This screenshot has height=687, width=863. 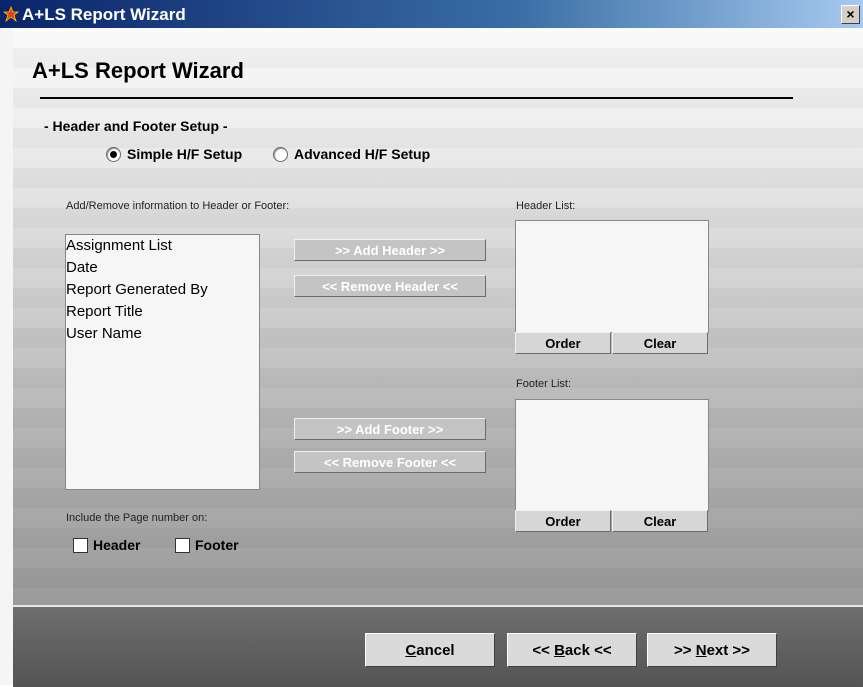 I want to click on add-header-button: >> Add Header >>, so click(x=390, y=250).